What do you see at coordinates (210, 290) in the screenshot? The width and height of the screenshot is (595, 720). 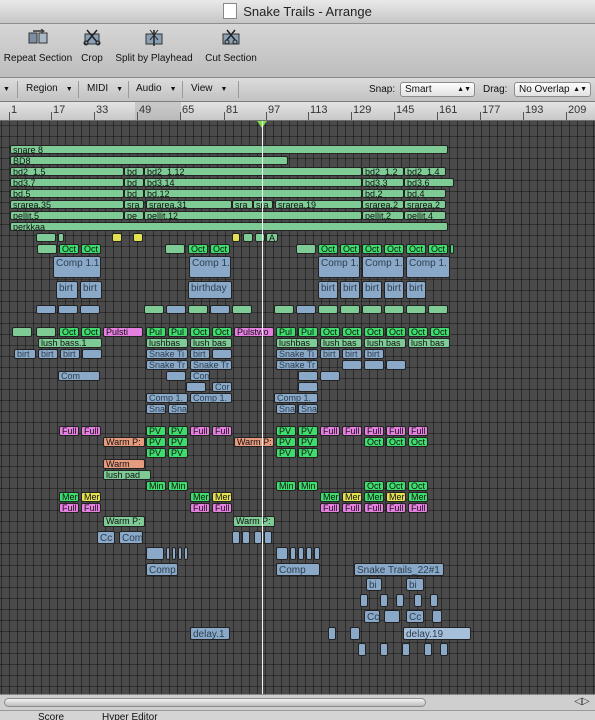 I see `region: birthday` at bounding box center [210, 290].